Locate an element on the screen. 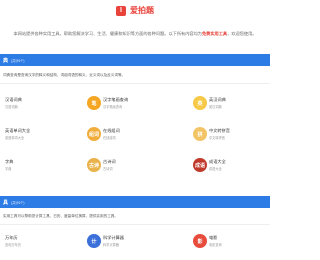  tool-description: 英语单词大全 is located at coordinates (15, 138).